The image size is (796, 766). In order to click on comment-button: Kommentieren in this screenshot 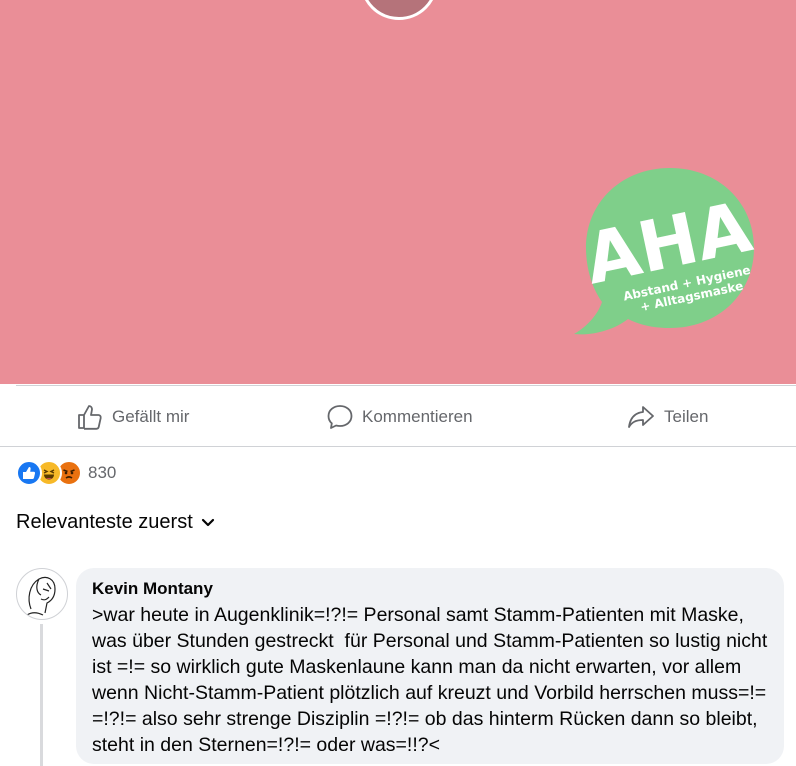, I will do `click(399, 417)`.